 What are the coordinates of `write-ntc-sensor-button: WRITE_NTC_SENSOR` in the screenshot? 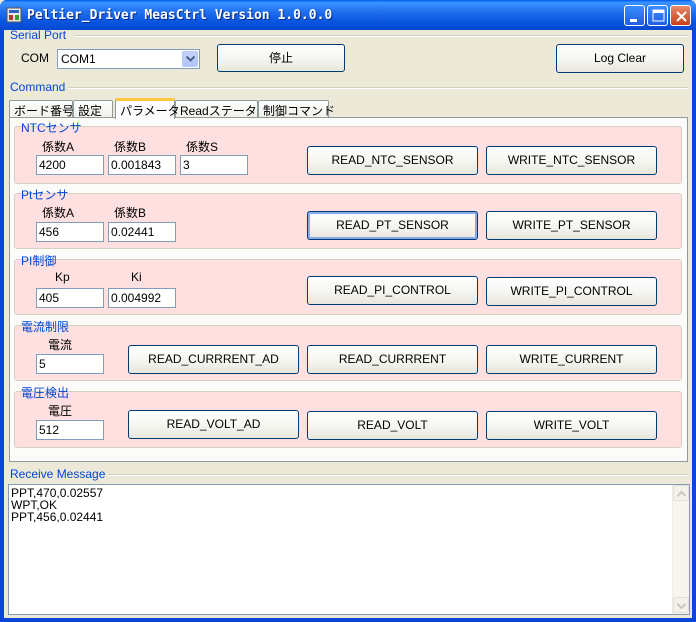 It's located at (571, 160).